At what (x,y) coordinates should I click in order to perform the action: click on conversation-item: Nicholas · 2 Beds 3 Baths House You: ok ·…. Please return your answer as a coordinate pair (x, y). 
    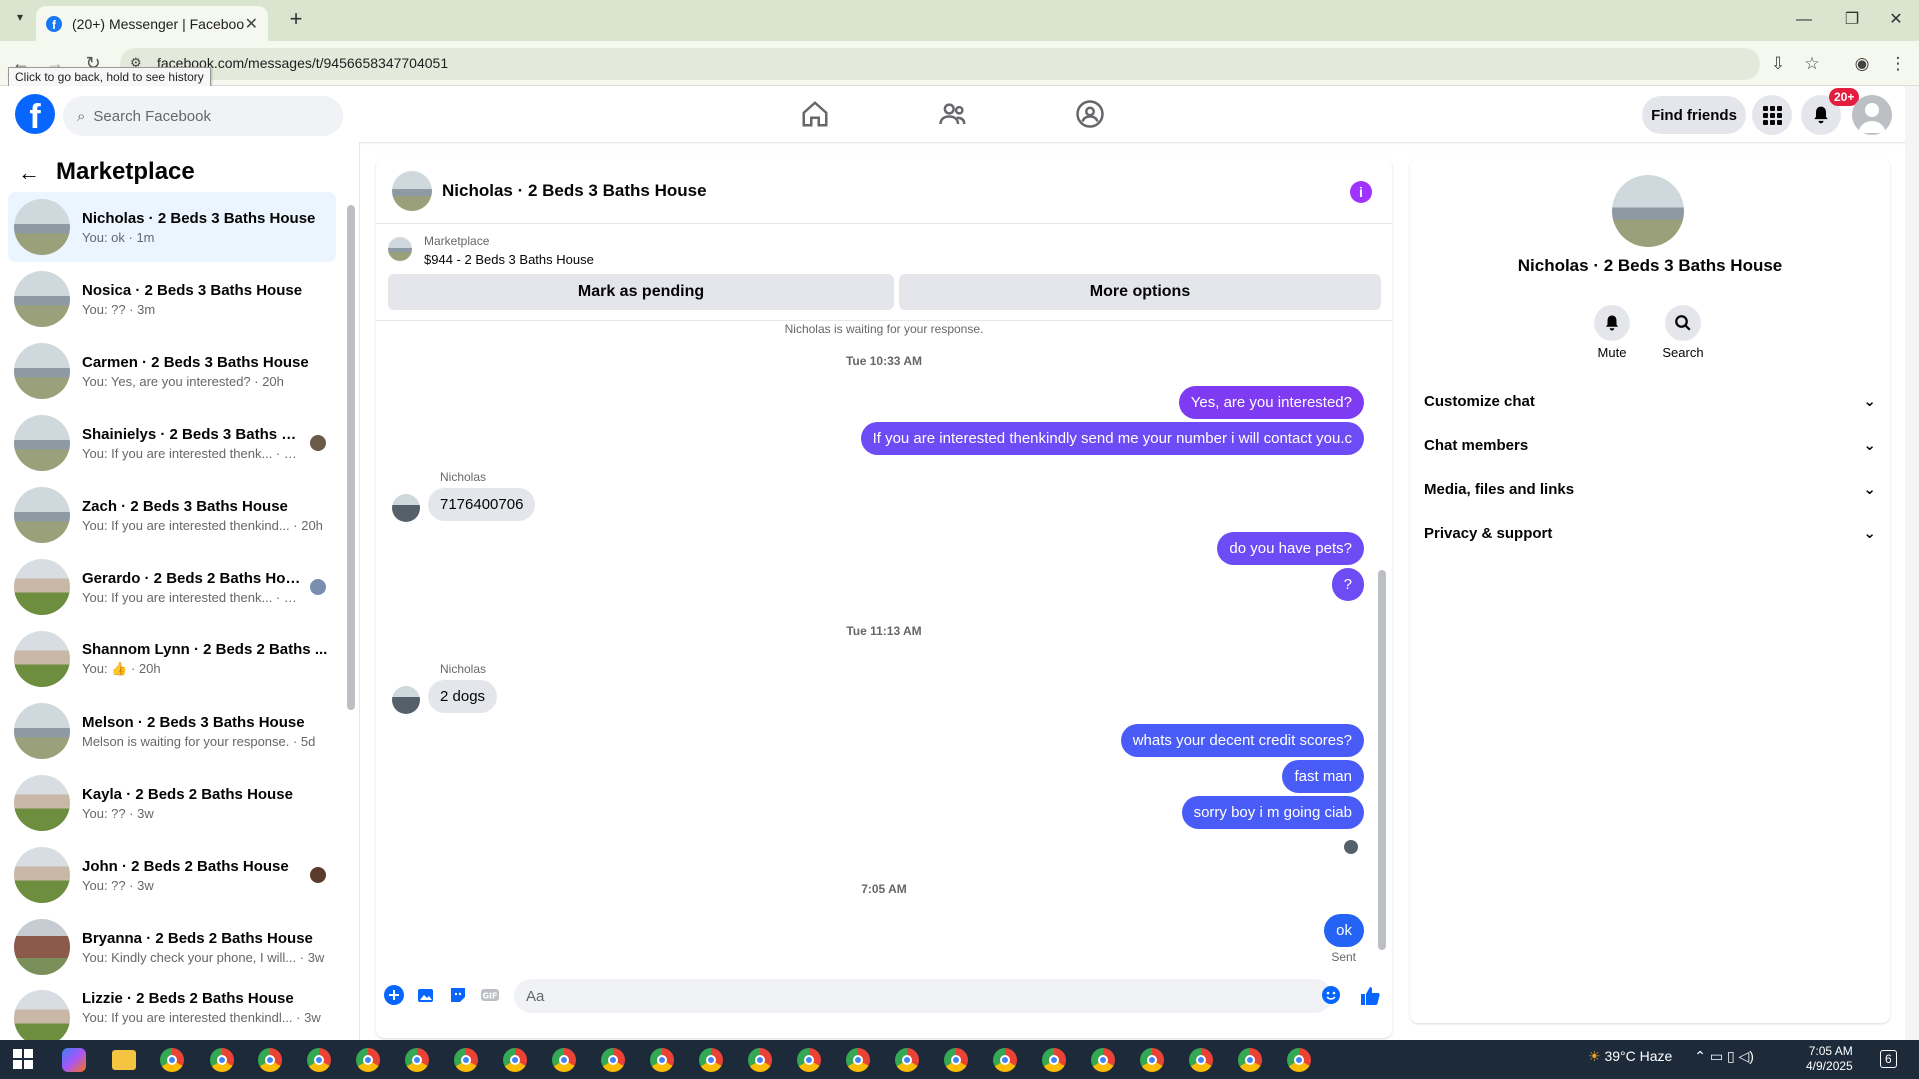
    Looking at the image, I should click on (172, 227).